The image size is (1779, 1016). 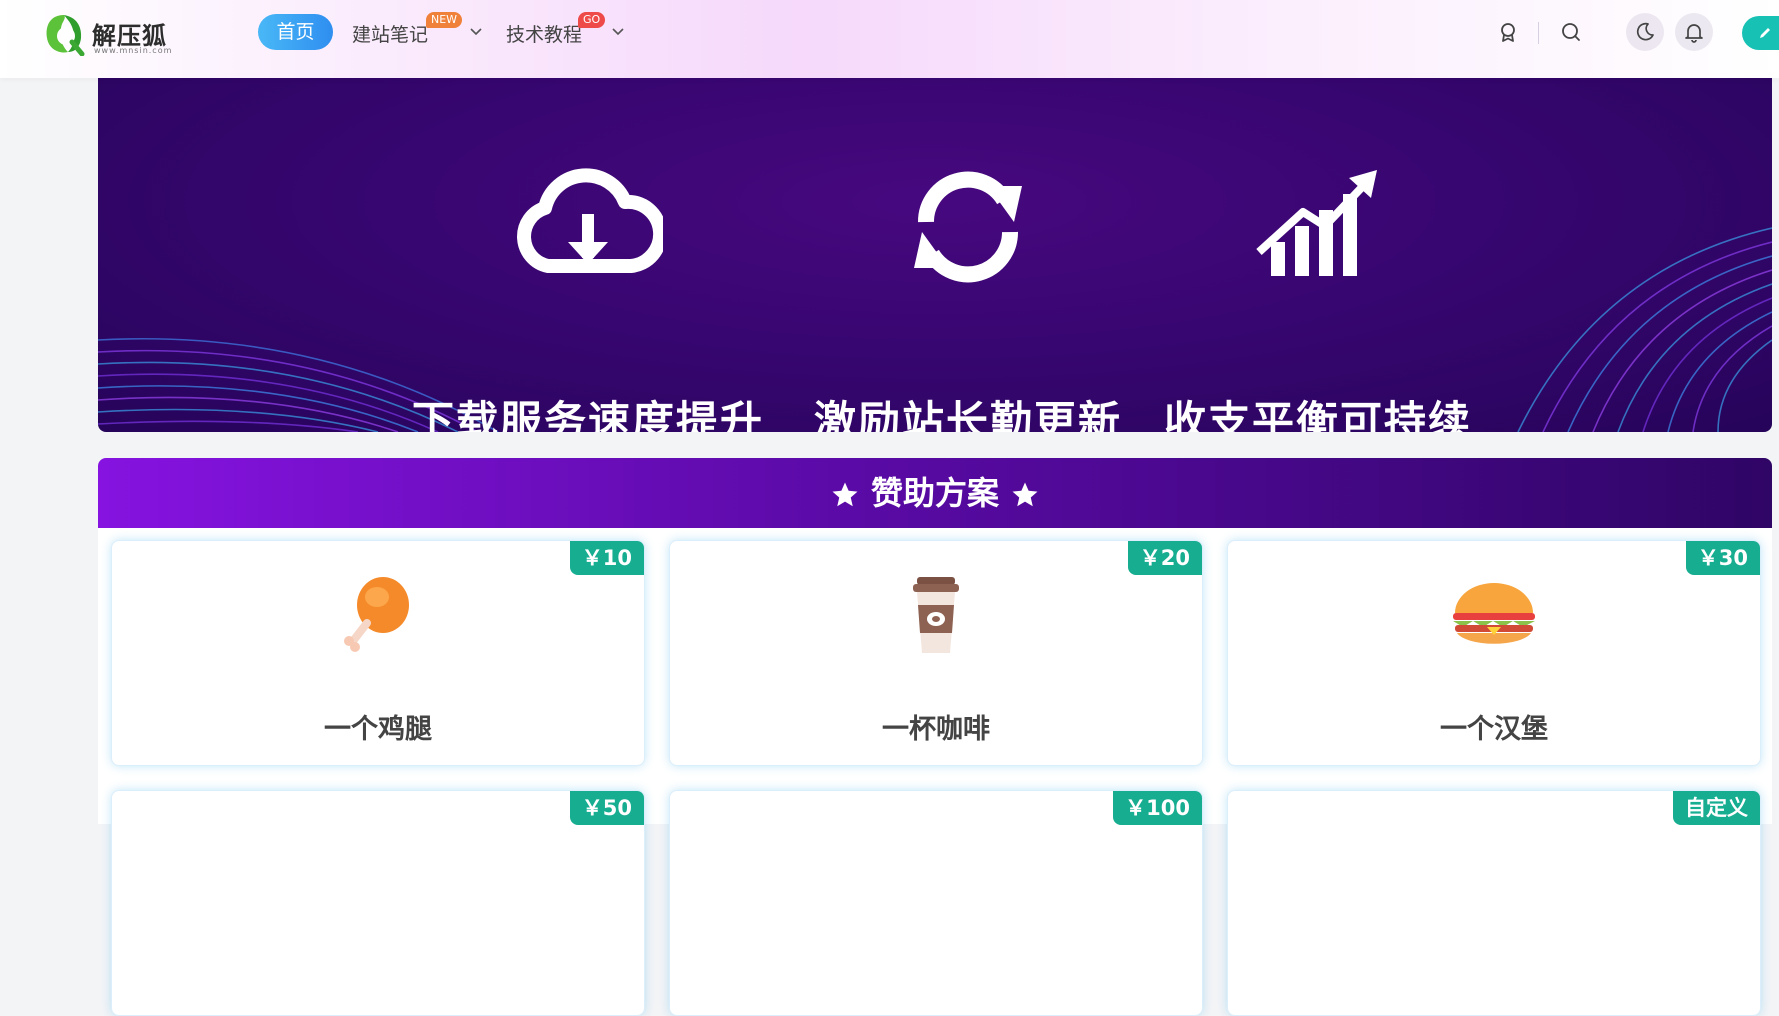 I want to click on feature-label: 激励站长勤更新, so click(x=967, y=414).